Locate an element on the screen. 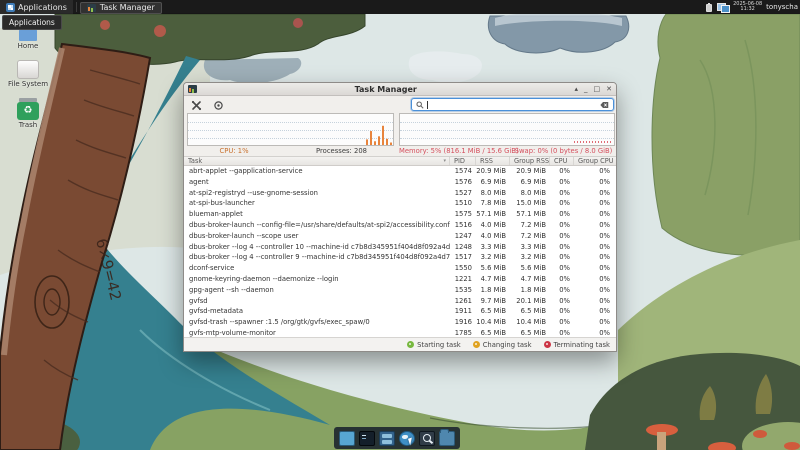 This screenshot has width=800, height=450. applications-menu-label: Applications is located at coordinates (42, 7).